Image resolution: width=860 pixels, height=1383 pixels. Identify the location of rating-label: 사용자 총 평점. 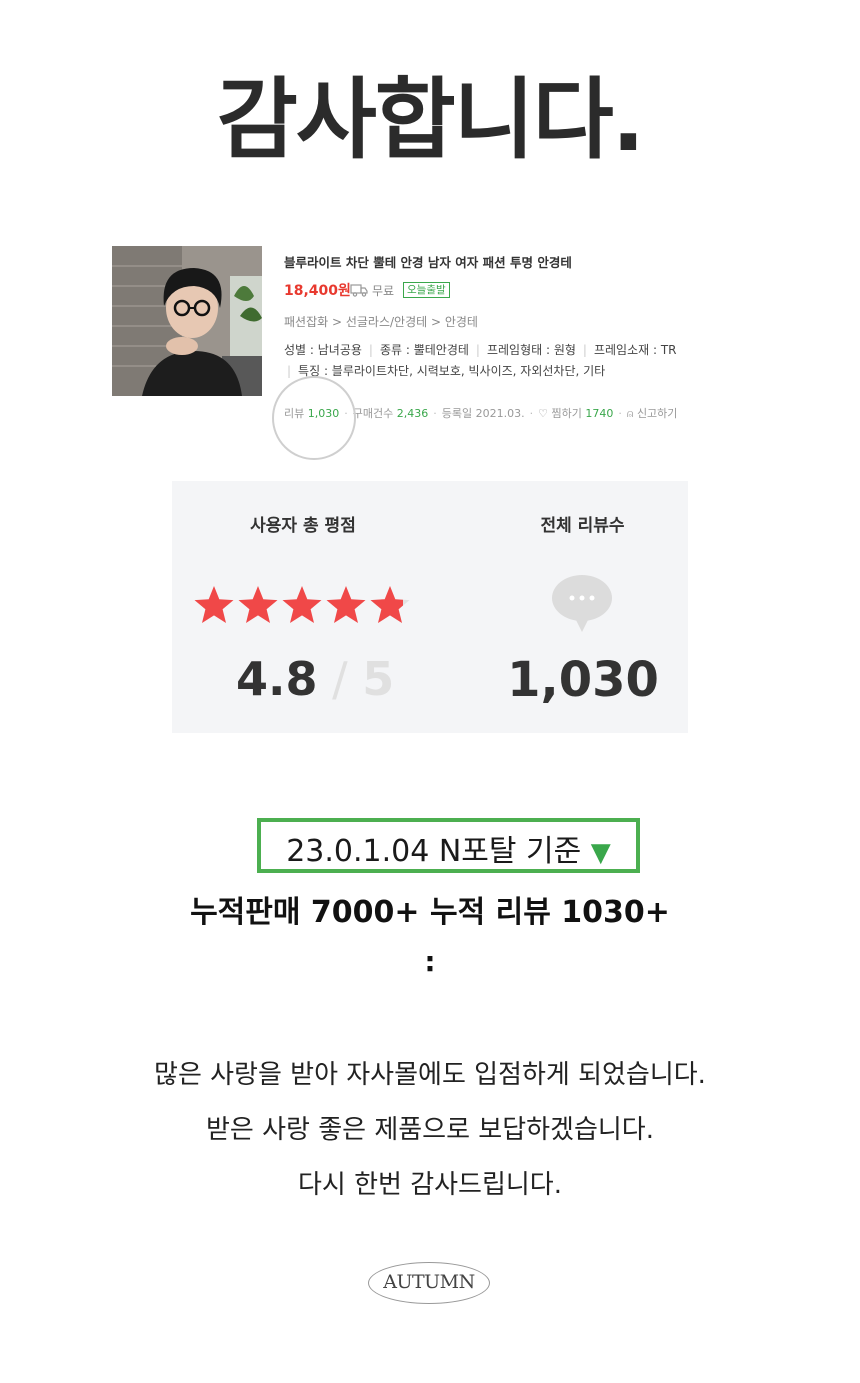
(303, 526).